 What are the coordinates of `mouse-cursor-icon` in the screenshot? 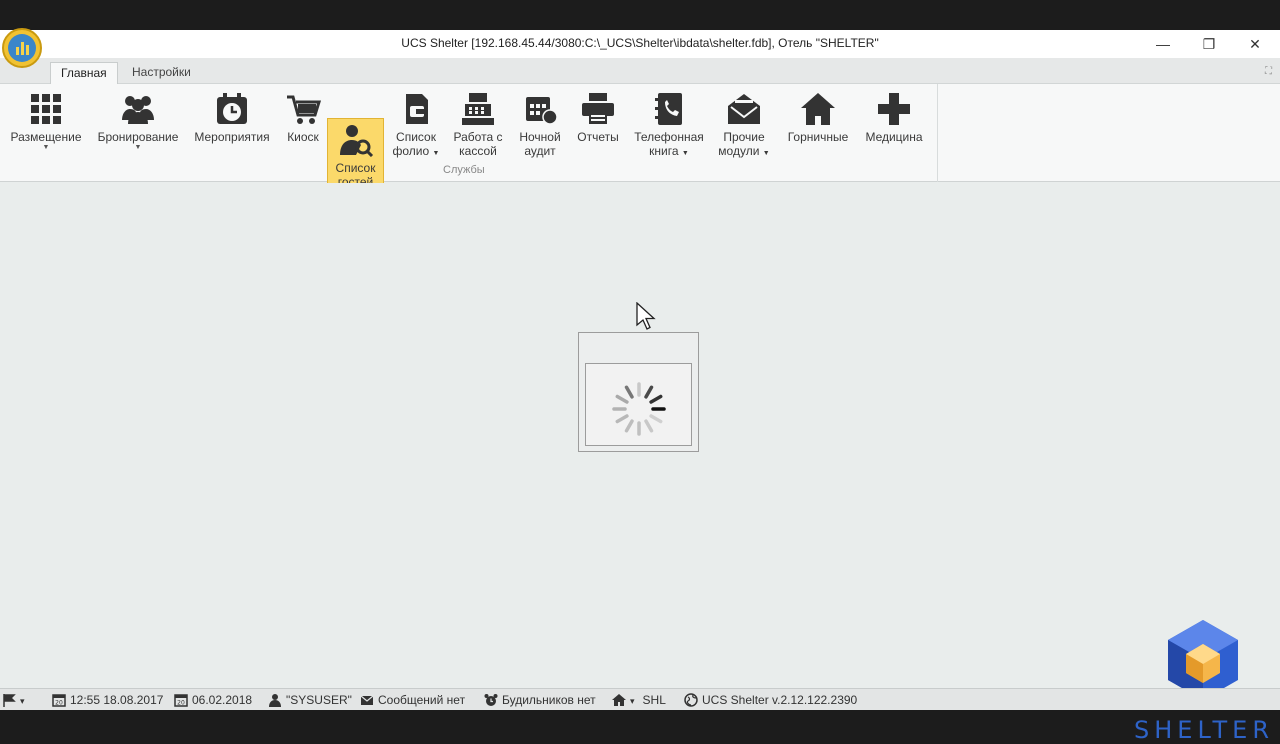 It's located at (646, 316).